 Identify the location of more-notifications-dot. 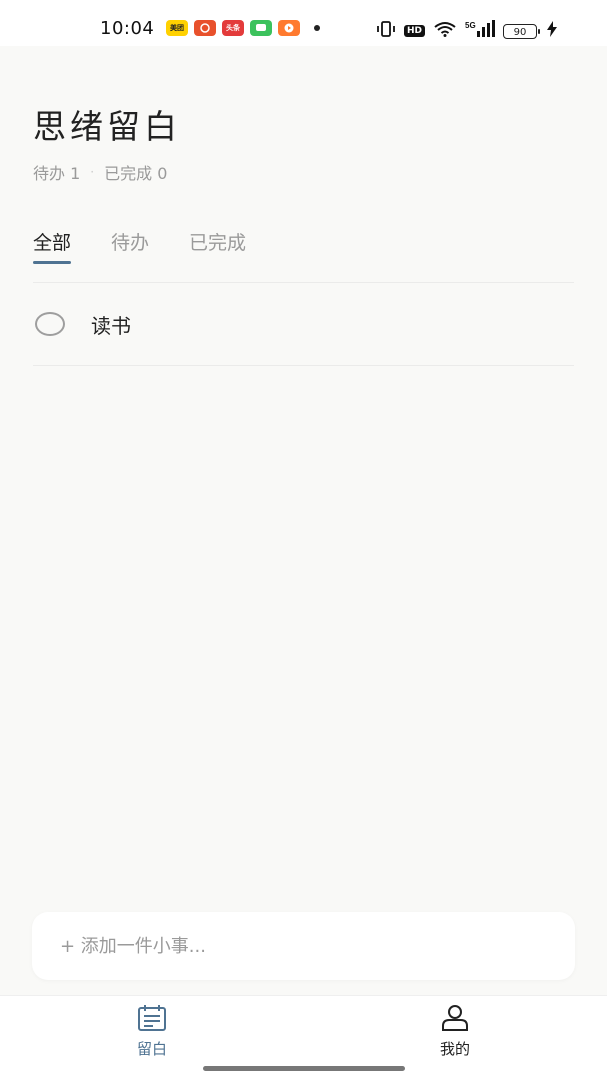
(317, 28).